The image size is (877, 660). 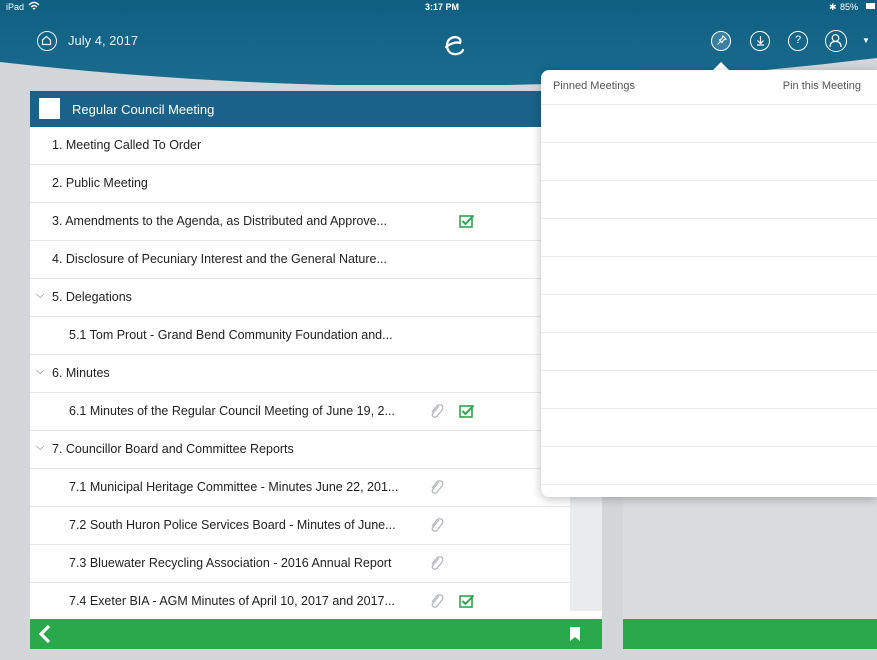 I want to click on agenda-item: 2. Public Meeting, so click(x=300, y=184).